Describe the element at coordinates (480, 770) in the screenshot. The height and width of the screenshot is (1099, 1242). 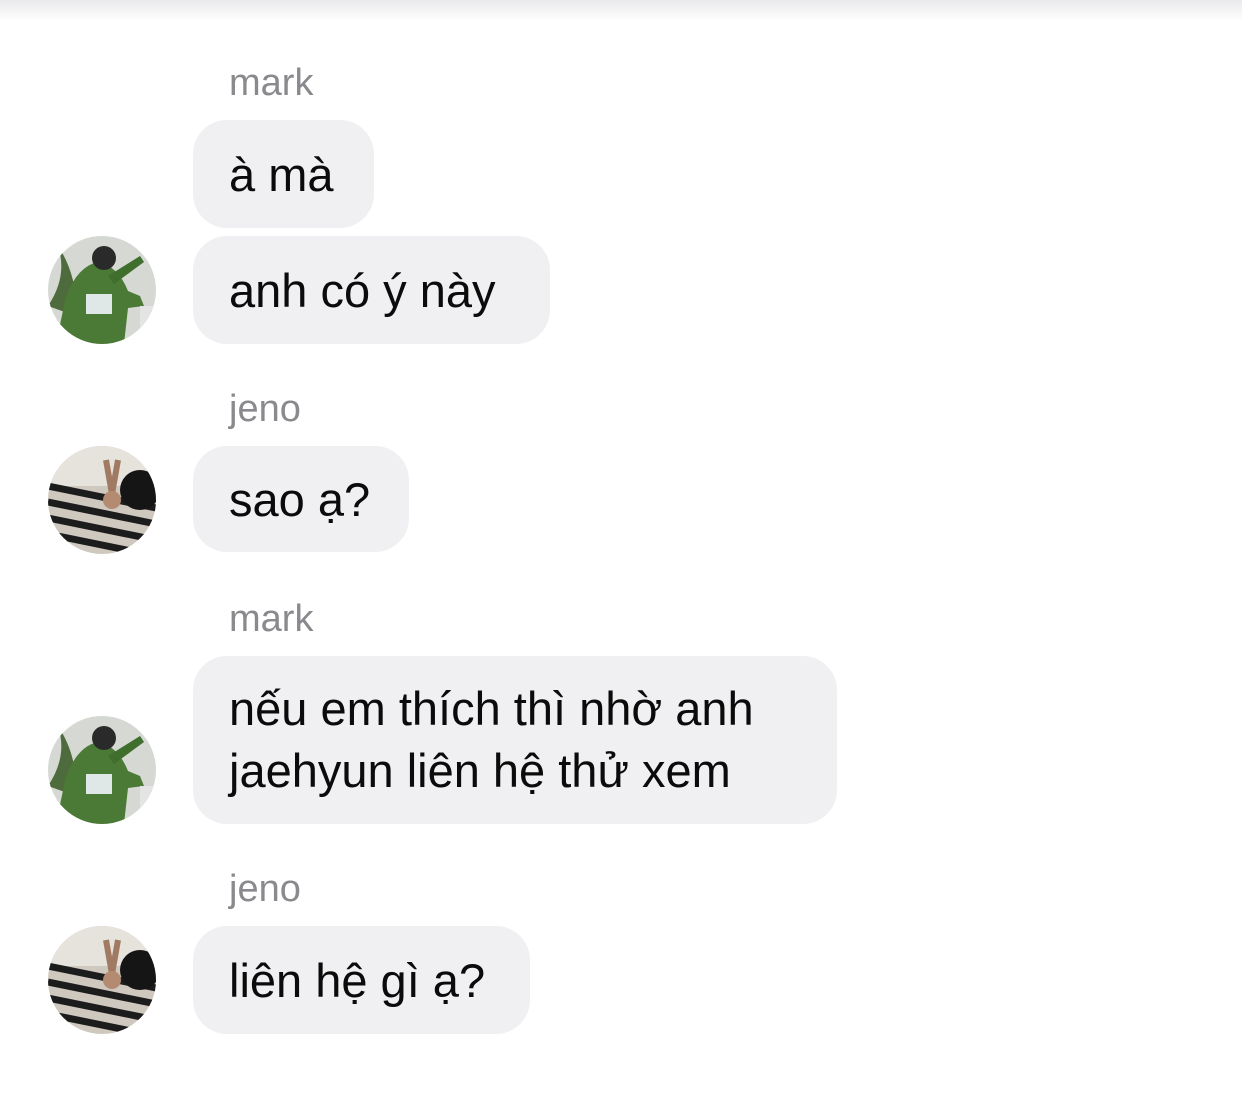
I see `message-line: jaehyun liên hệ thử xem` at that location.